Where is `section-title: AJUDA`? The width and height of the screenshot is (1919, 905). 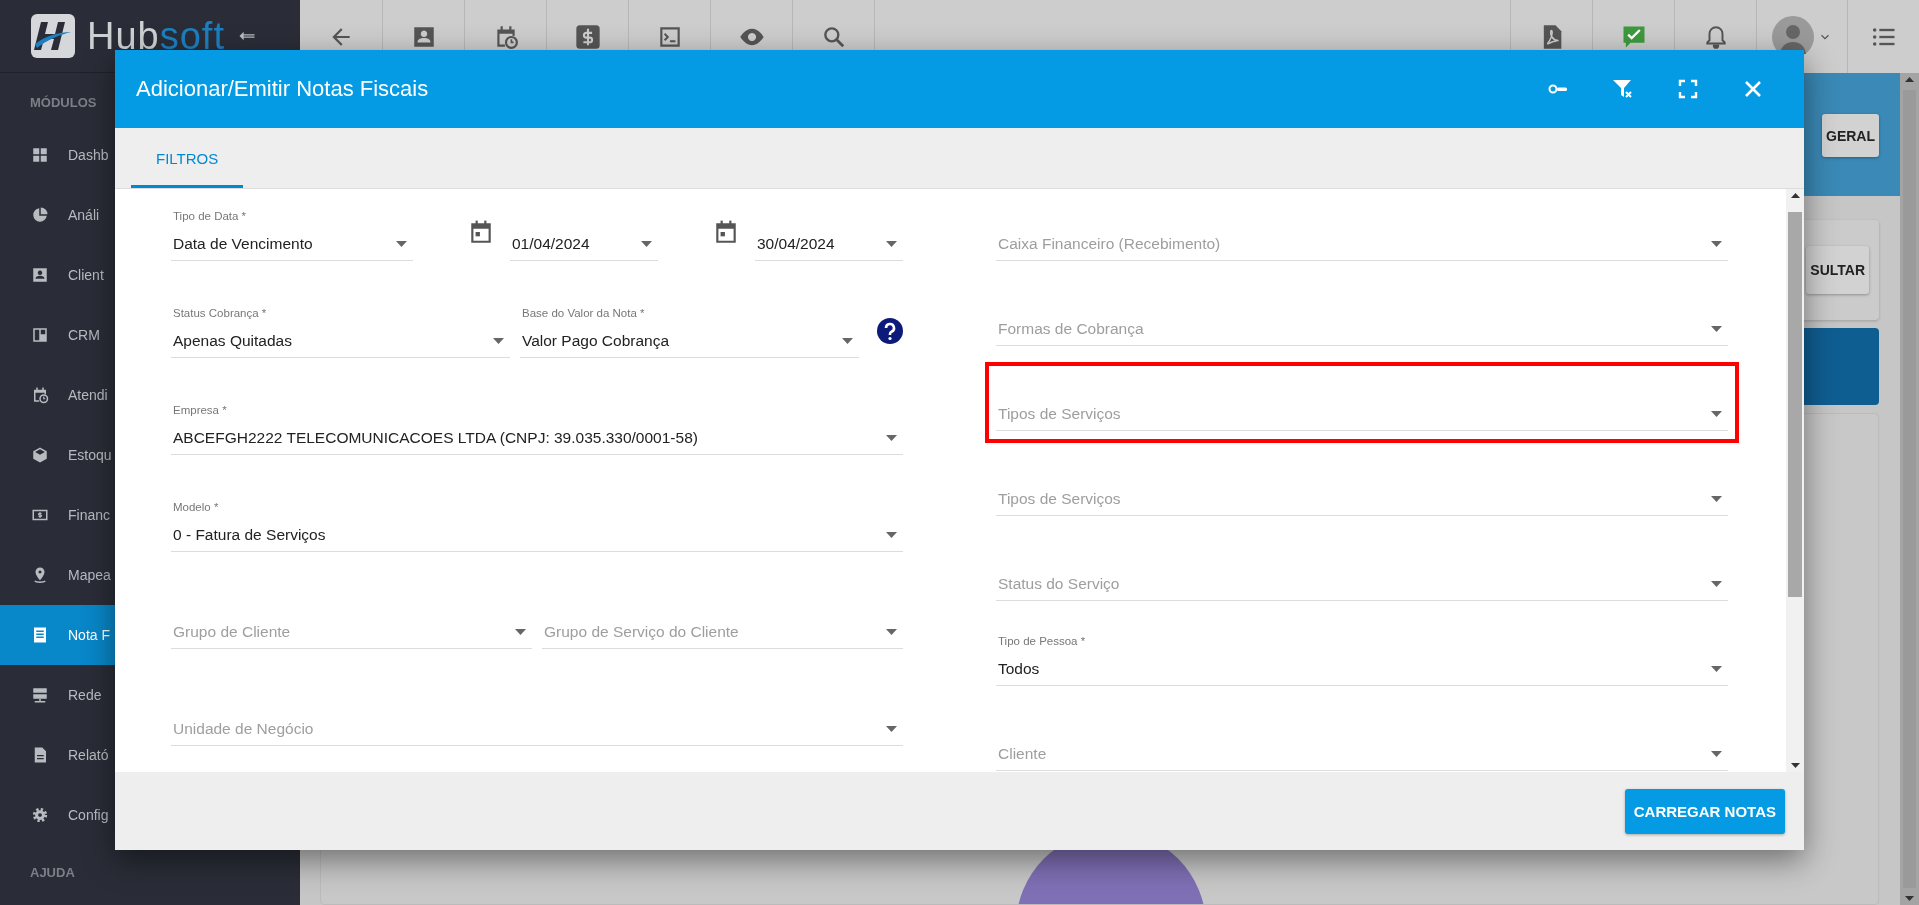 section-title: AJUDA is located at coordinates (52, 873).